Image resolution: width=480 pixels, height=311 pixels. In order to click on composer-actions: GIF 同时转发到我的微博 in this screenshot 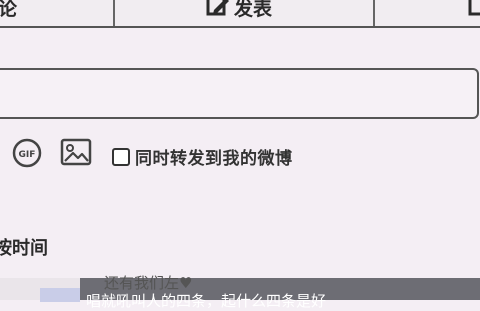, I will do `click(240, 152)`.